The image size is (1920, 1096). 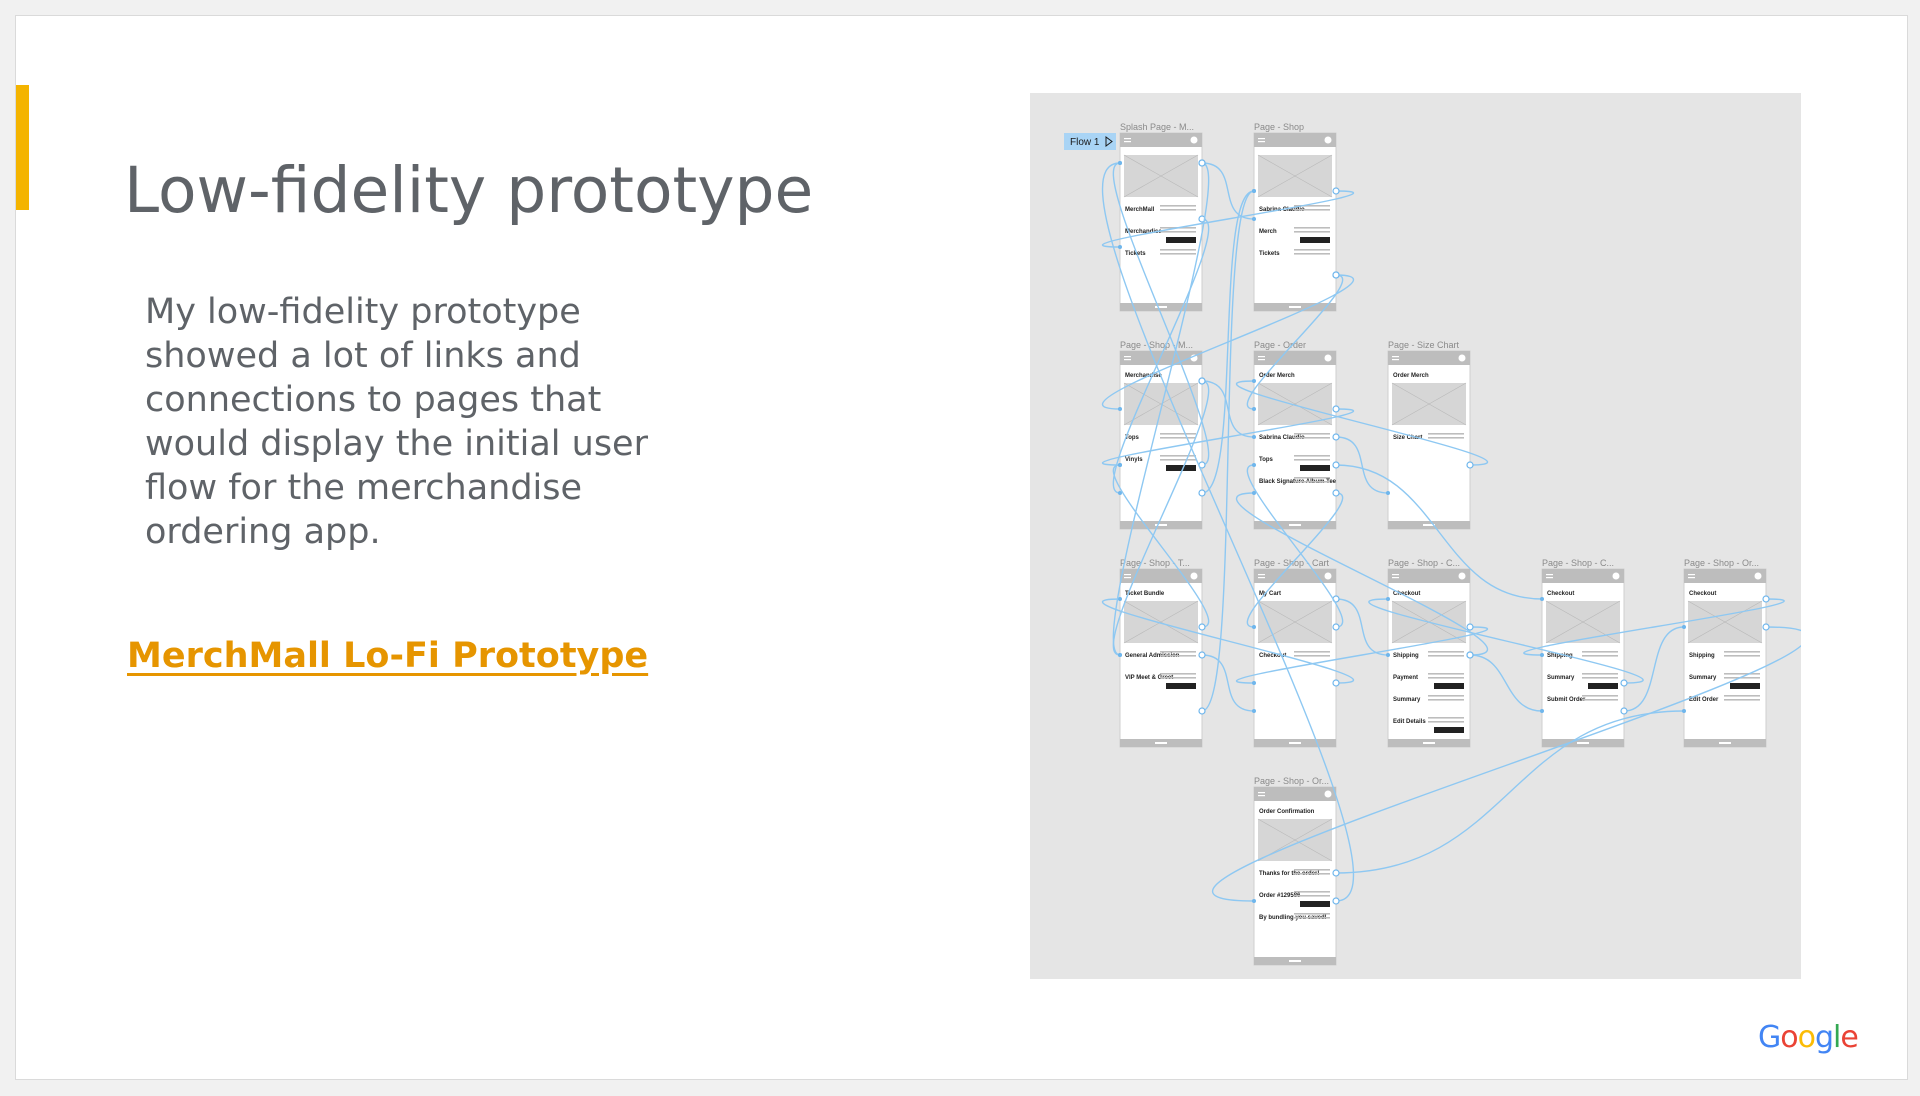 I want to click on flow-badge: Flow 1, so click(x=1090, y=141).